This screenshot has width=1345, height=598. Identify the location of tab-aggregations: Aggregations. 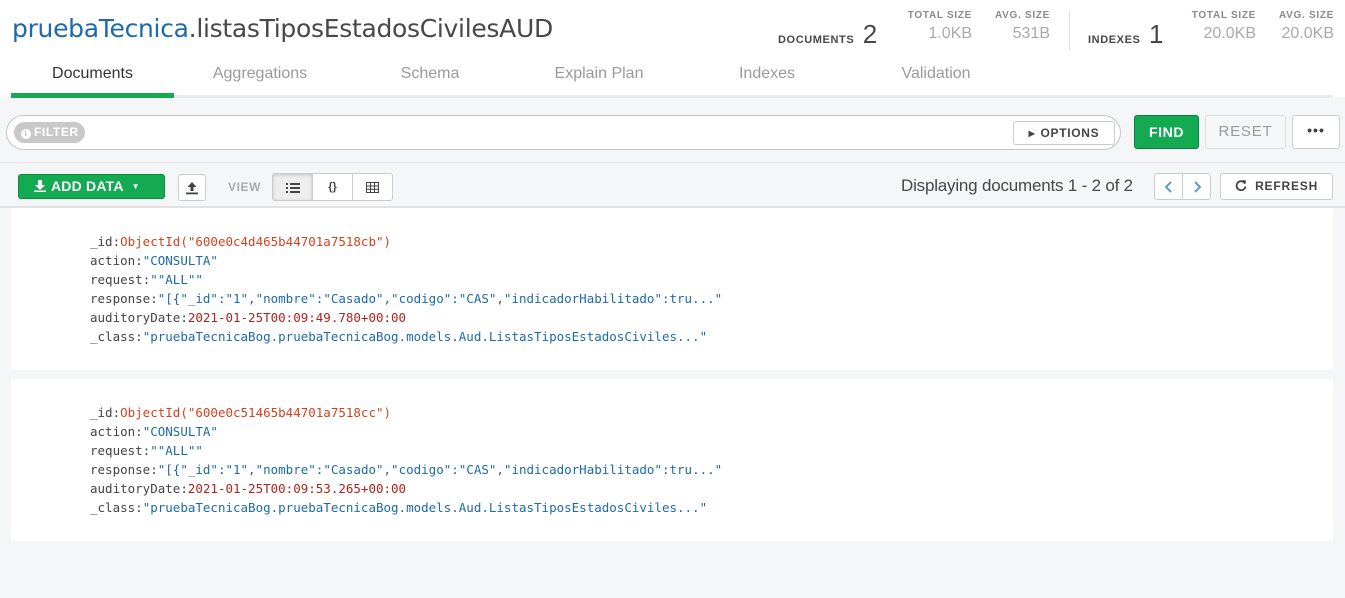
(260, 76).